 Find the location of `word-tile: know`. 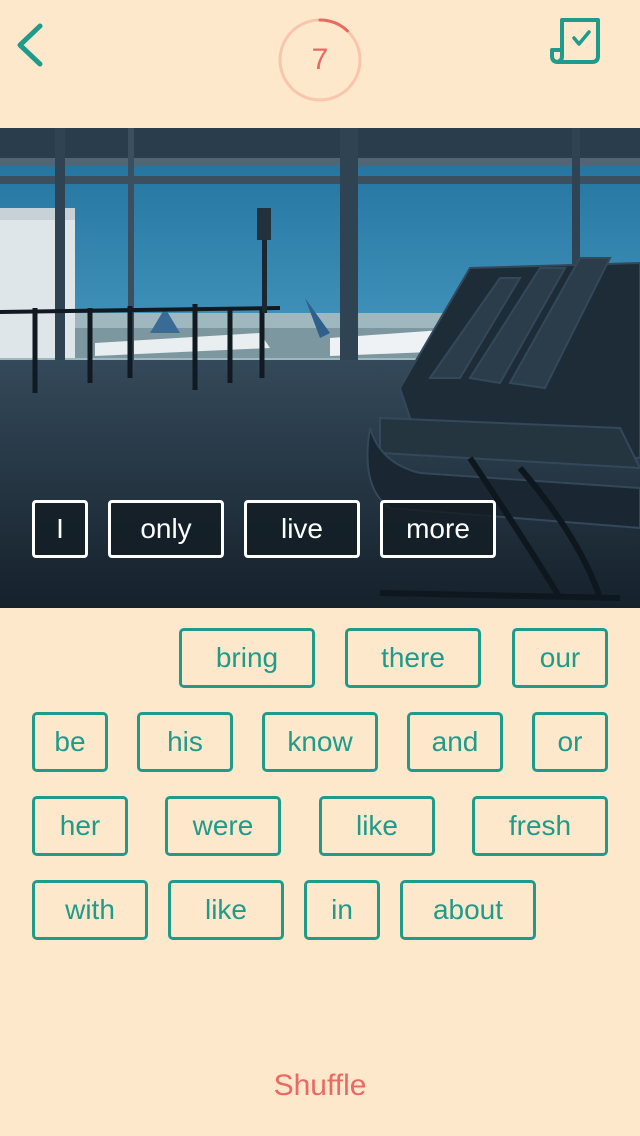

word-tile: know is located at coordinates (320, 742).